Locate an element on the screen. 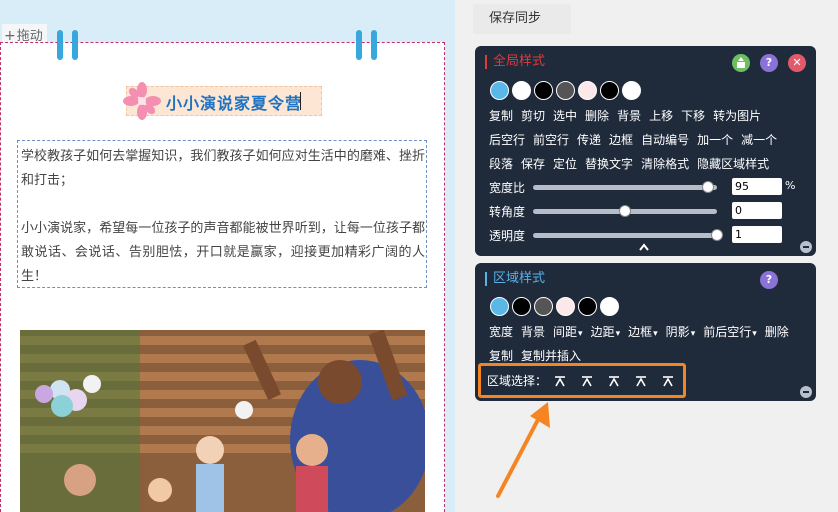  region-panel-title: 区域样式 is located at coordinates (515, 279).